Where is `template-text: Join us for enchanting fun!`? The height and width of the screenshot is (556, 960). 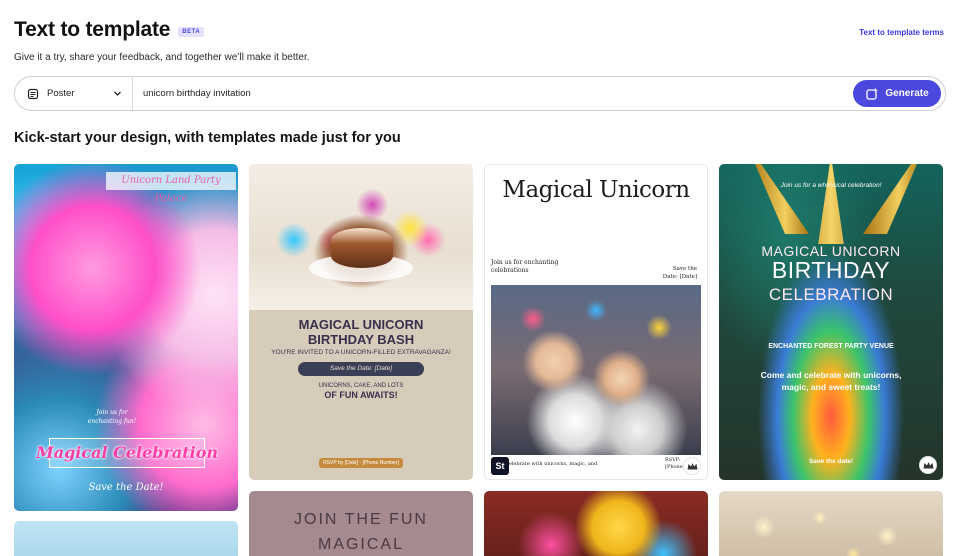 template-text: Join us for enchanting fun! is located at coordinates (112, 417).